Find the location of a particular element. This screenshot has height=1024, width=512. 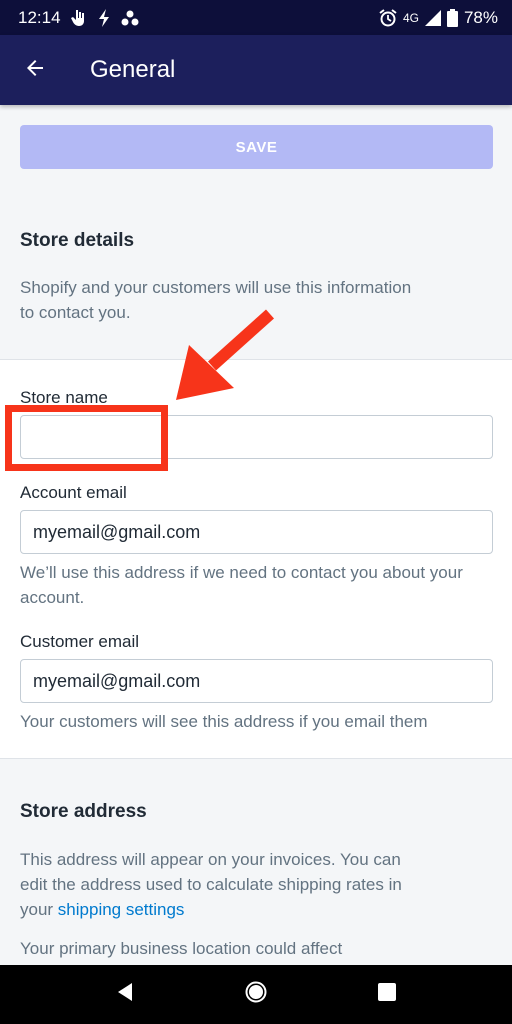

nav-home-icon is located at coordinates (256, 994).